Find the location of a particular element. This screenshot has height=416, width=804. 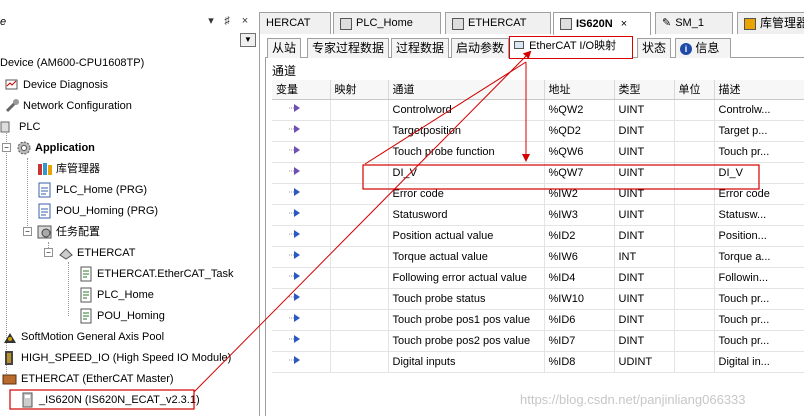

close-tab-icon: × is located at coordinates (624, 24).